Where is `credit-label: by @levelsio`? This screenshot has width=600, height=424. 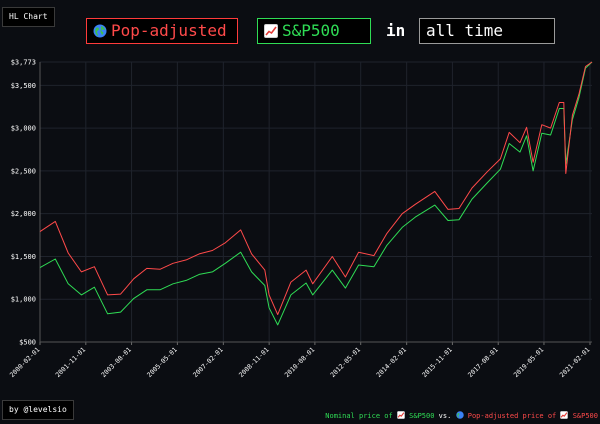
credit-label: by @levelsio is located at coordinates (38, 410).